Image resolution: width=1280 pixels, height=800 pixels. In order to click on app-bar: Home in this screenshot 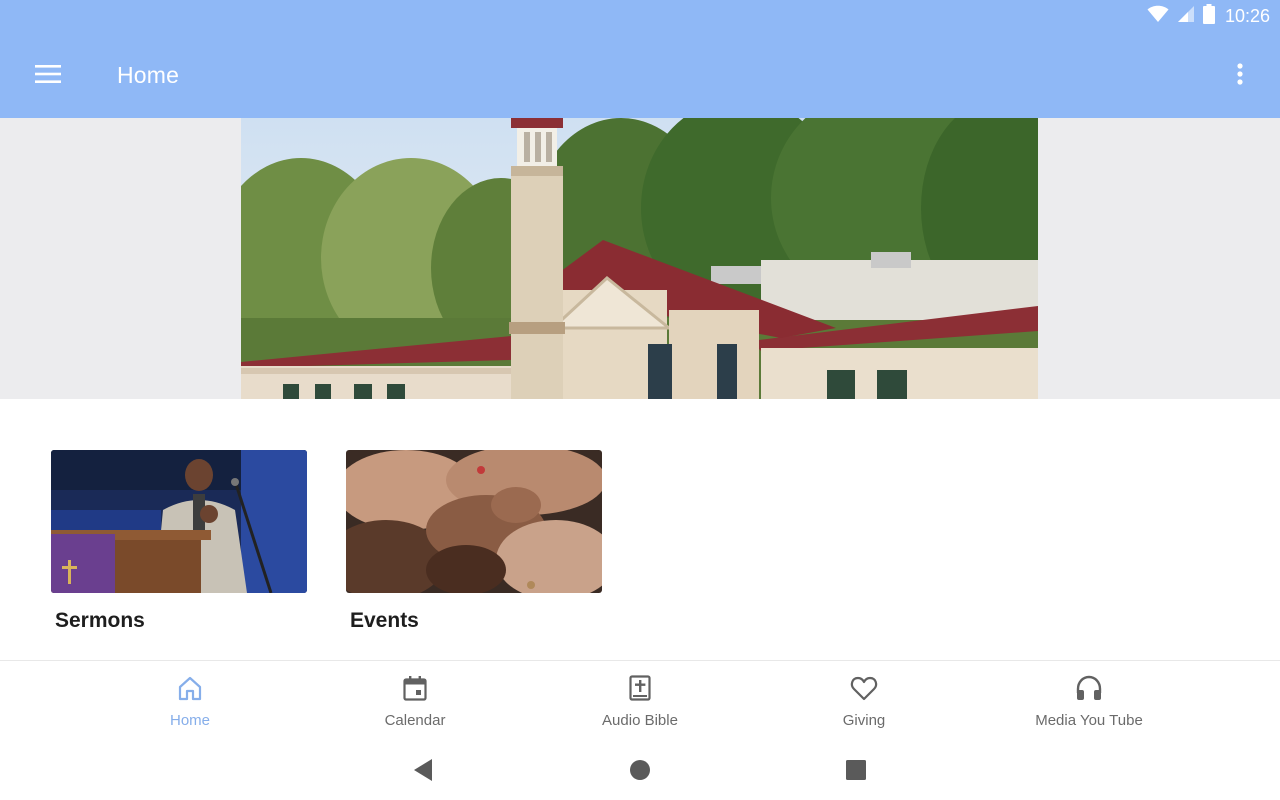, I will do `click(640, 75)`.